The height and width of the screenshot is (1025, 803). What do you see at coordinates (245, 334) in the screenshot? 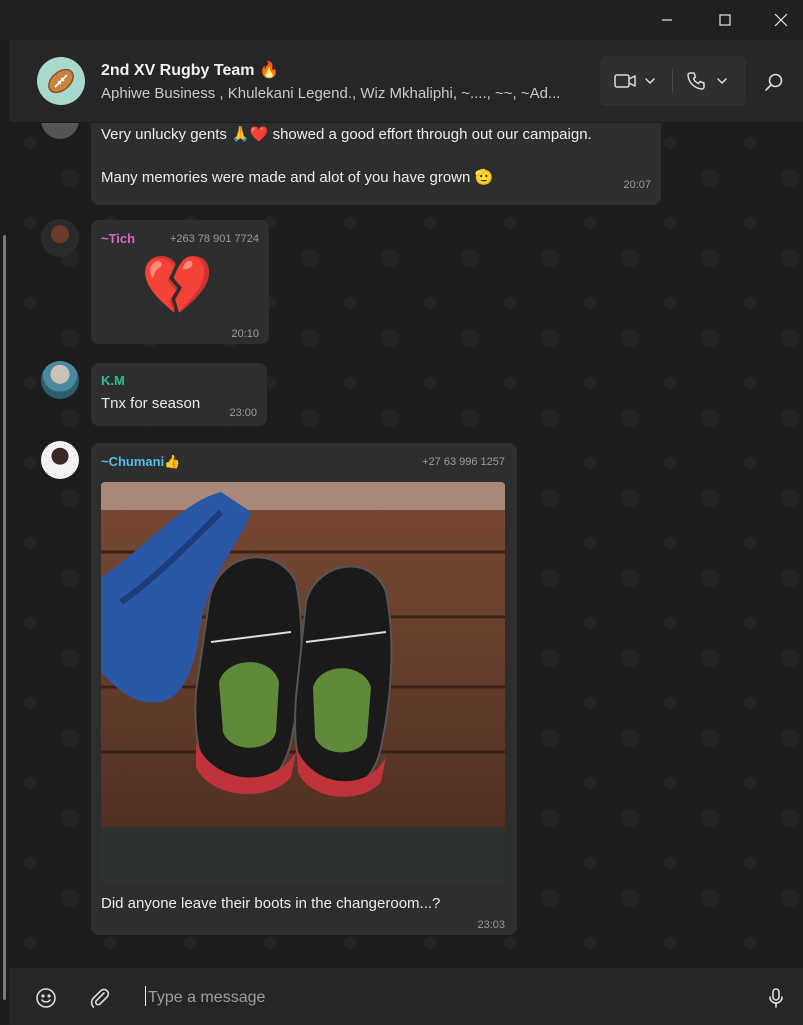
I see `message-time: 20:10` at bounding box center [245, 334].